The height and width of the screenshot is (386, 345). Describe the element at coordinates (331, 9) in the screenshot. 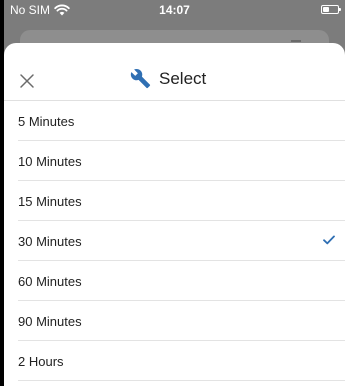

I see `battery-icon` at that location.